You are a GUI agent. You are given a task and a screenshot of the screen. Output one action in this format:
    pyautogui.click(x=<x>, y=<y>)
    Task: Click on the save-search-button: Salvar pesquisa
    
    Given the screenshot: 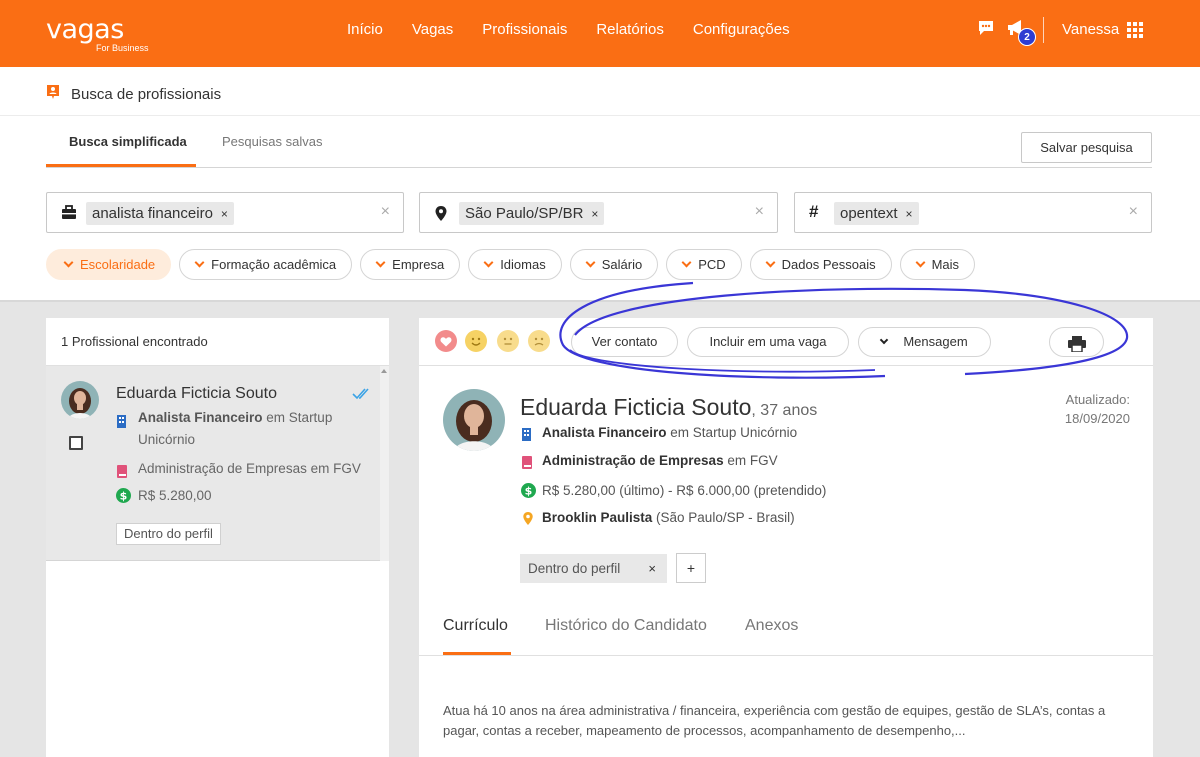 What is the action you would take?
    pyautogui.click(x=1086, y=147)
    